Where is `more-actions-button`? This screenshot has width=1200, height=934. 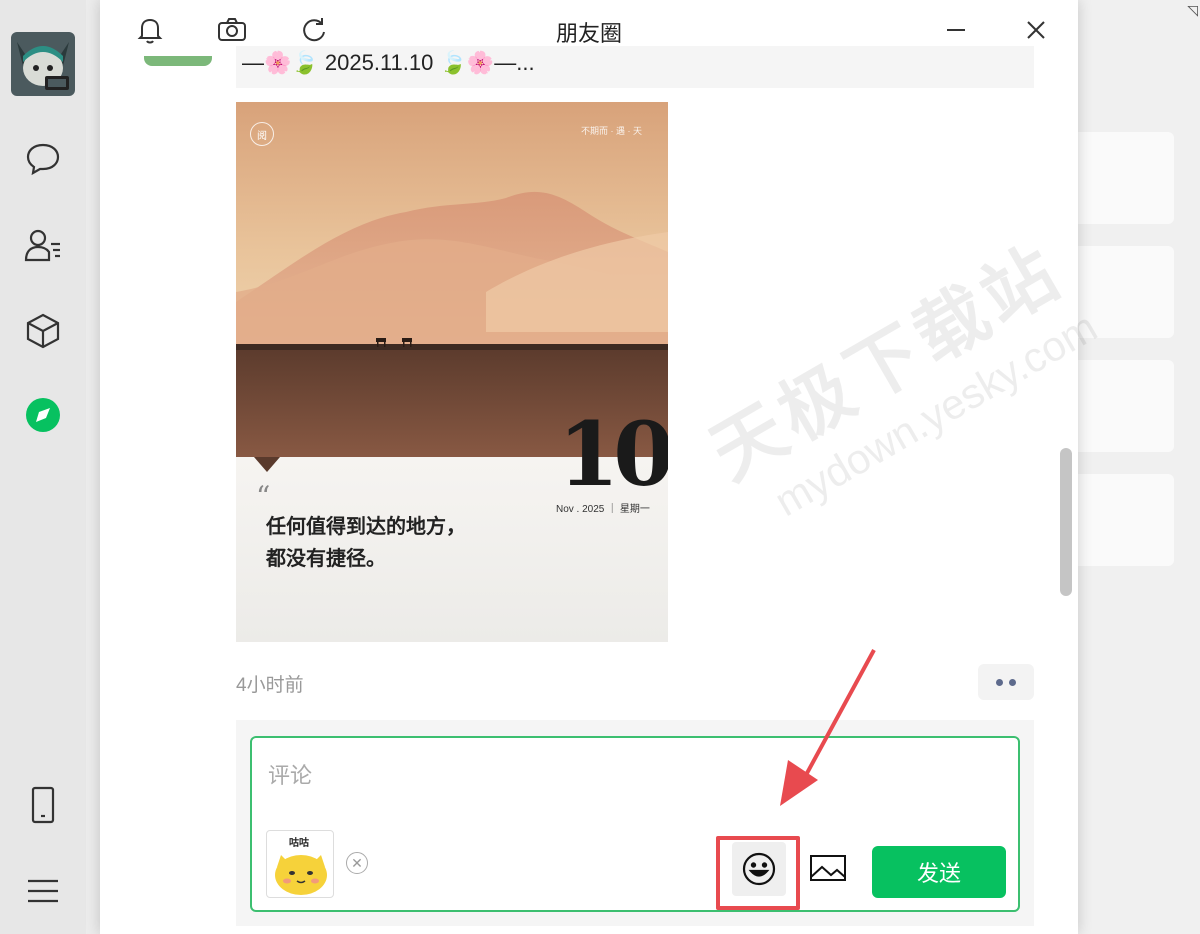 more-actions-button is located at coordinates (1006, 682).